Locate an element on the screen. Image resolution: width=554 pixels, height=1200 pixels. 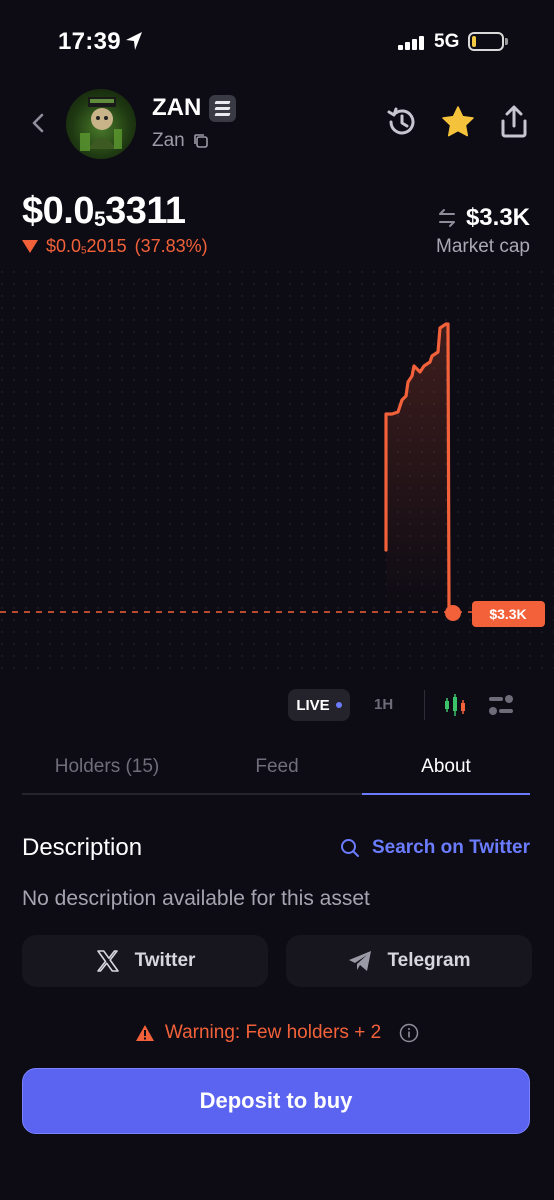
solana-icon is located at coordinates (222, 108).